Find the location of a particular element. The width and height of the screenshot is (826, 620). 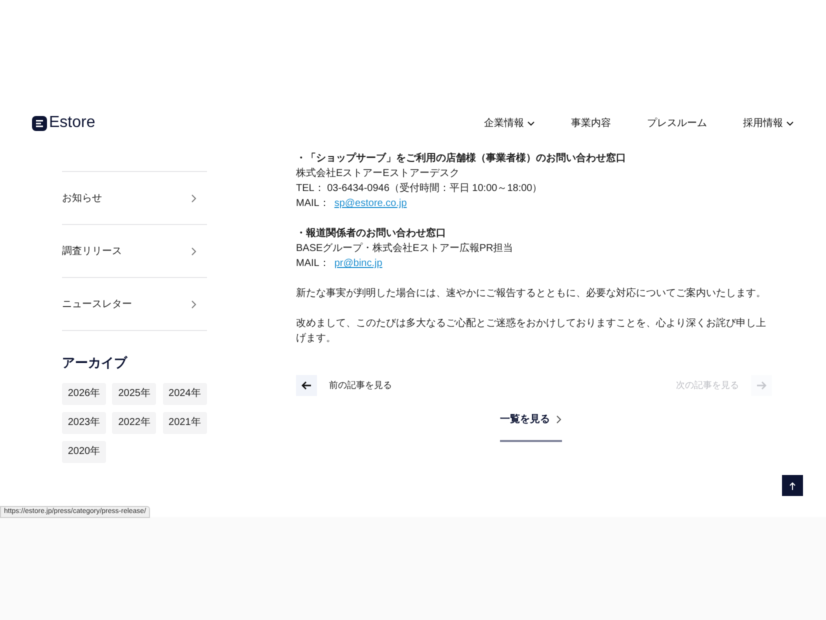

sidebar-item: 調査リリース is located at coordinates (134, 251).